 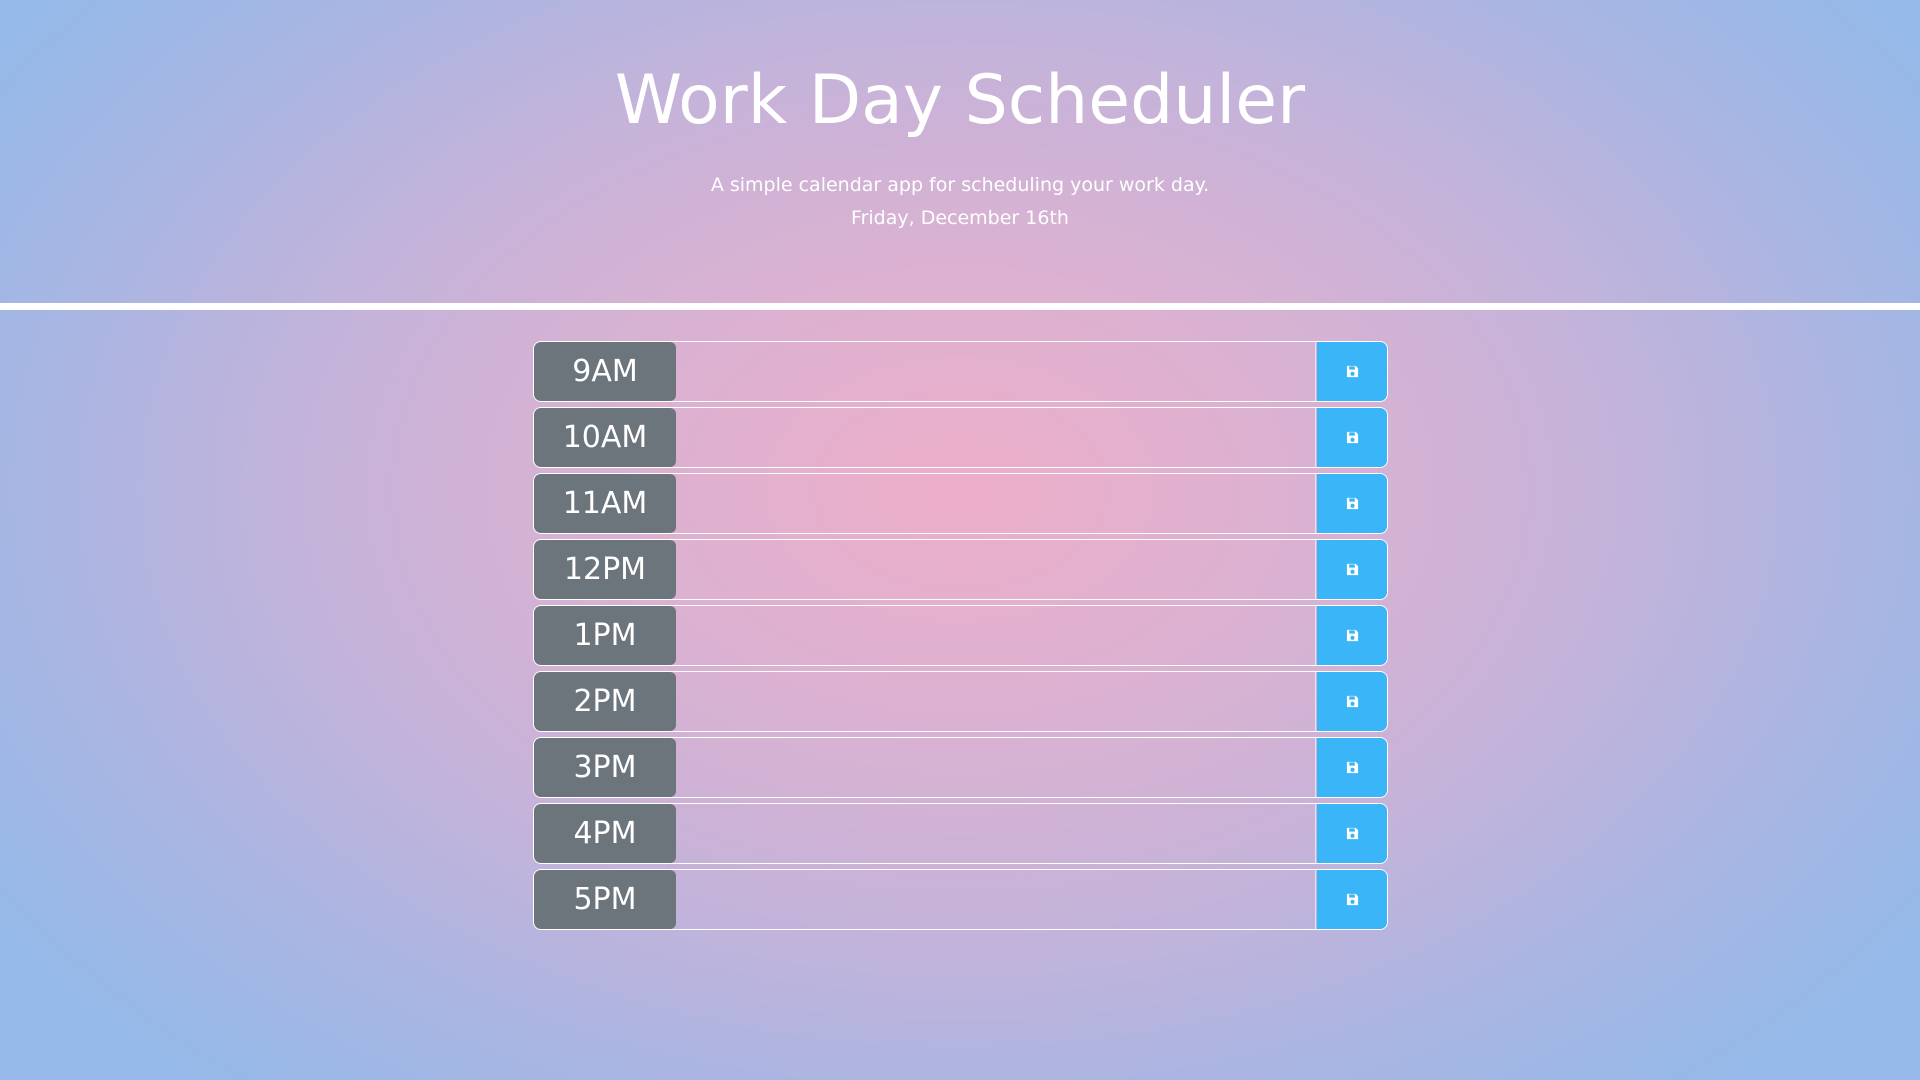 I want to click on time-block: 12PM, so click(x=960, y=569).